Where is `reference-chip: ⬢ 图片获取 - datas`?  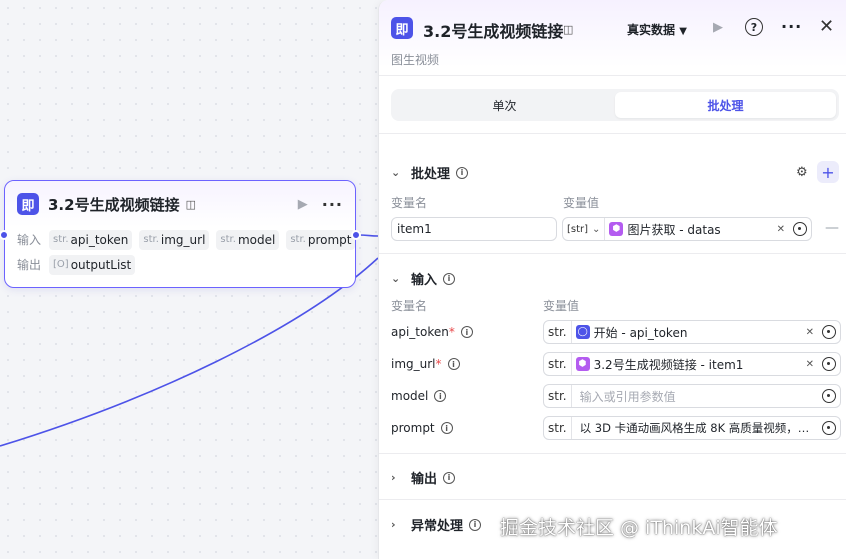
reference-chip: ⬢ 图片获取 - datas is located at coordinates (692, 229).